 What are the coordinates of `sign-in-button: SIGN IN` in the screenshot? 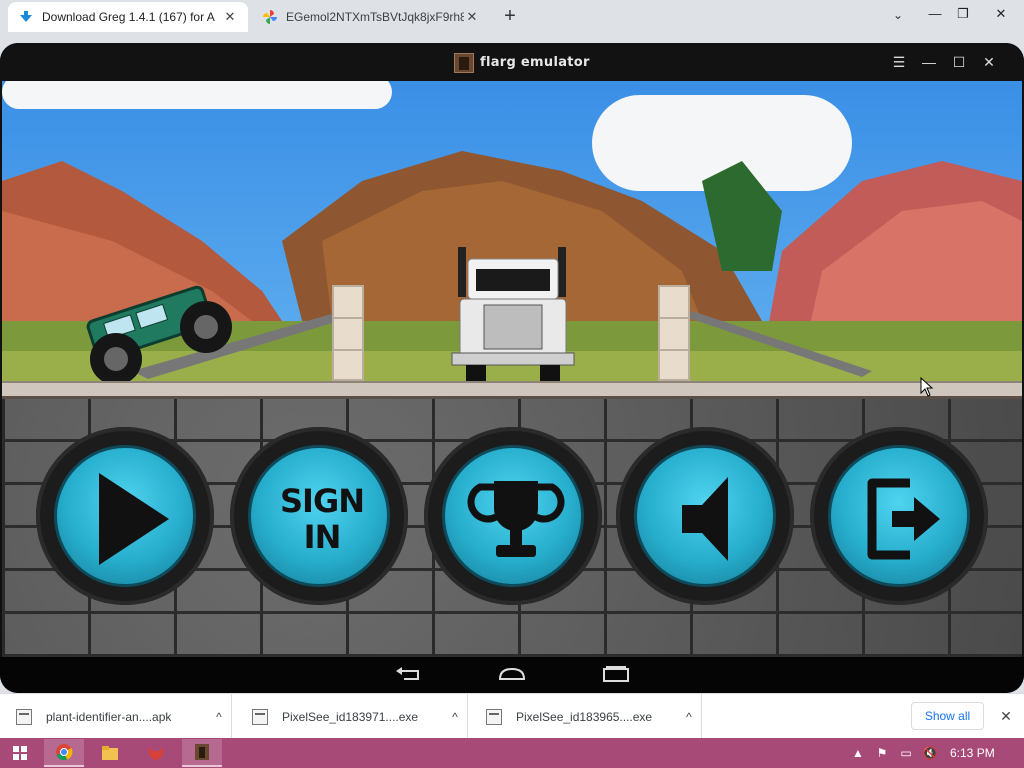 It's located at (319, 516).